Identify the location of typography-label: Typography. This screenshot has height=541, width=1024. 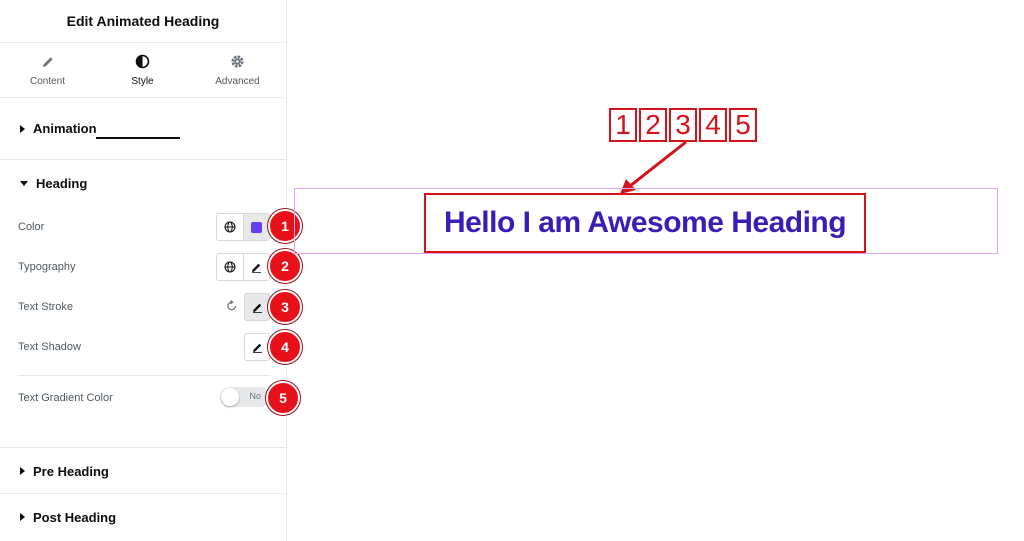
(47, 267).